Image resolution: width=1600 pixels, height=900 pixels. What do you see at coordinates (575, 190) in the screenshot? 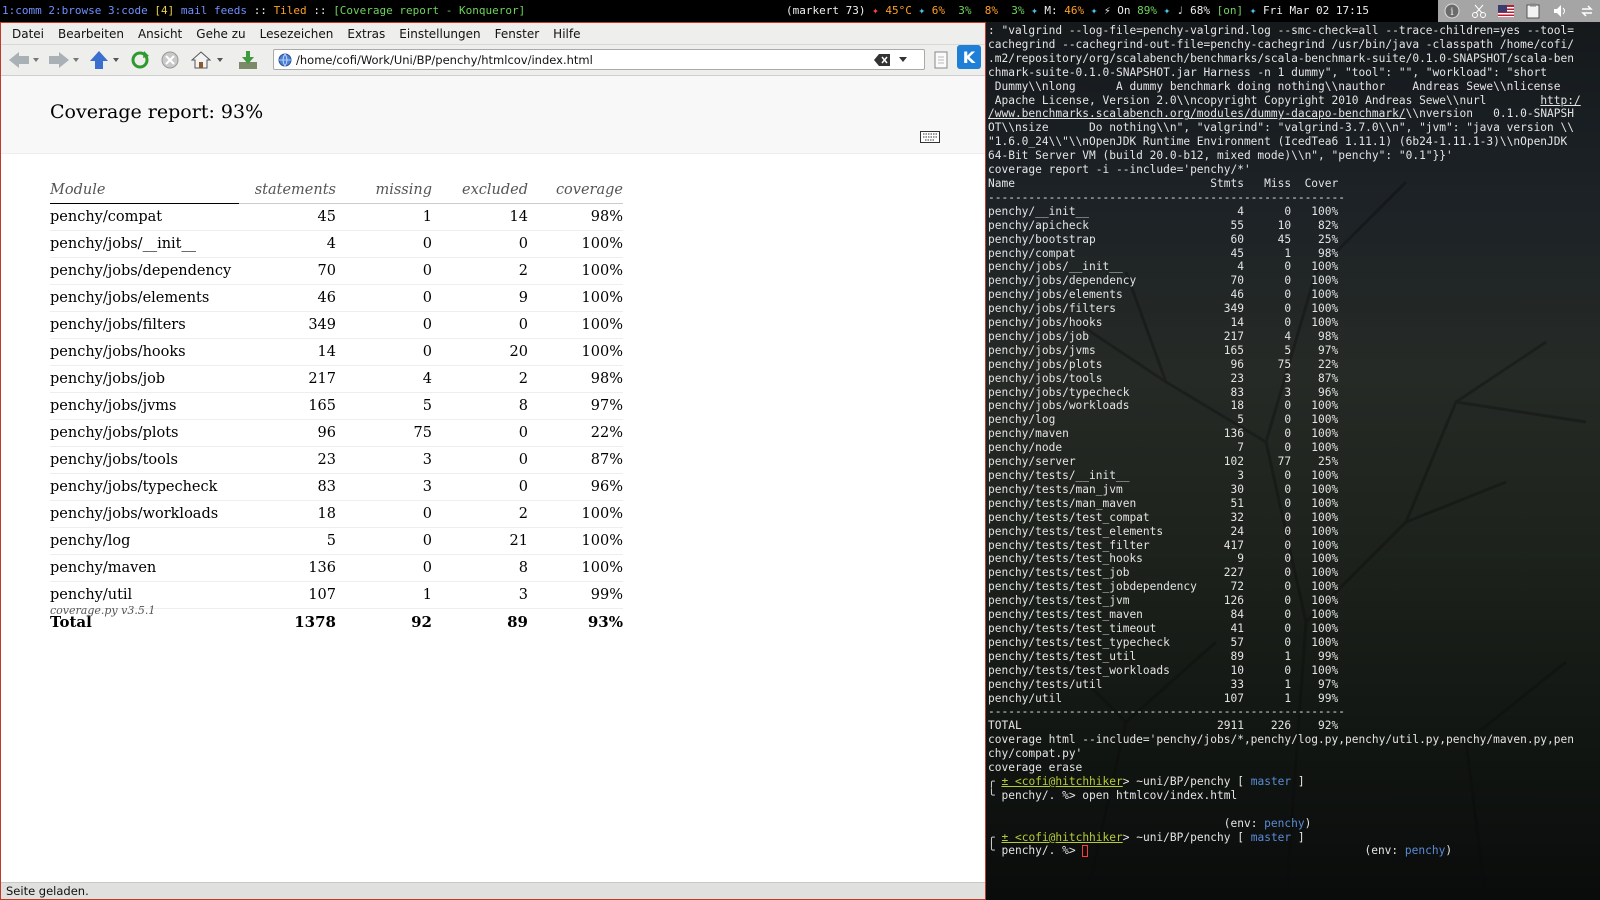
I see `column-coverage: coverage` at bounding box center [575, 190].